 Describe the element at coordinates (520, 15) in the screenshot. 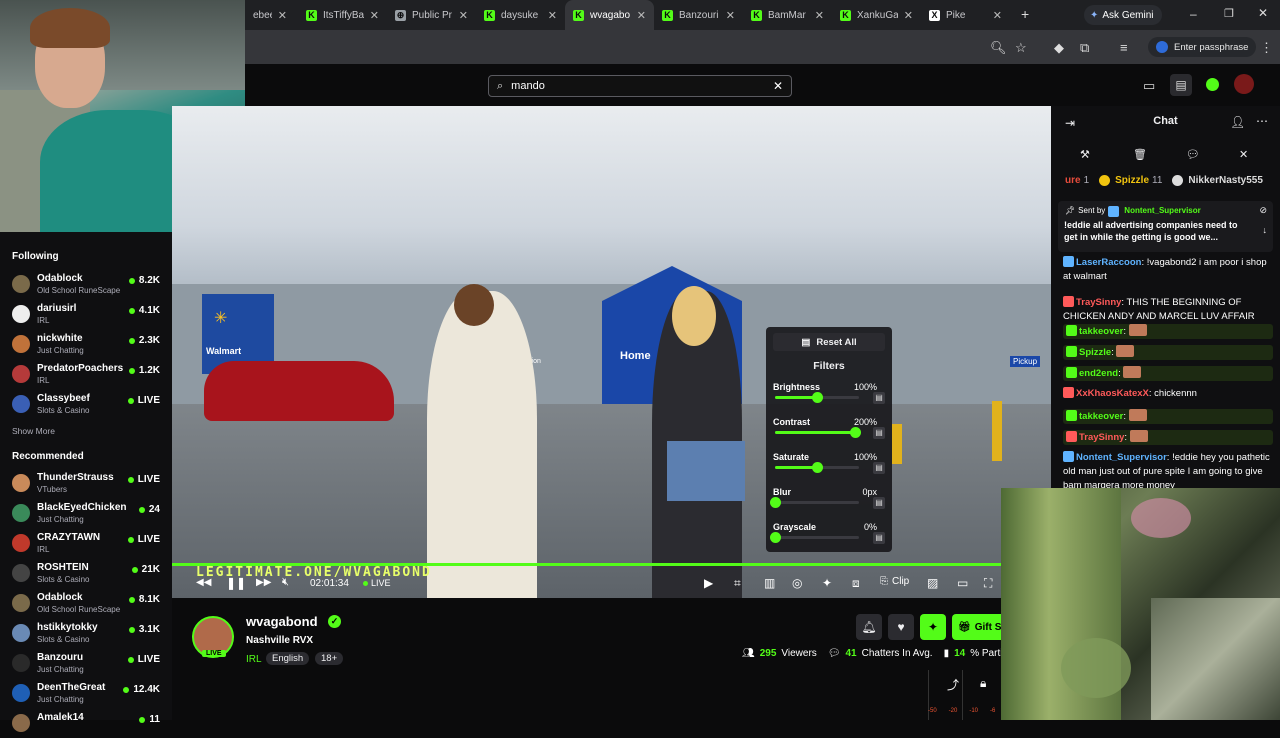

I see `browser-tab: Kdaysuke ✕` at that location.